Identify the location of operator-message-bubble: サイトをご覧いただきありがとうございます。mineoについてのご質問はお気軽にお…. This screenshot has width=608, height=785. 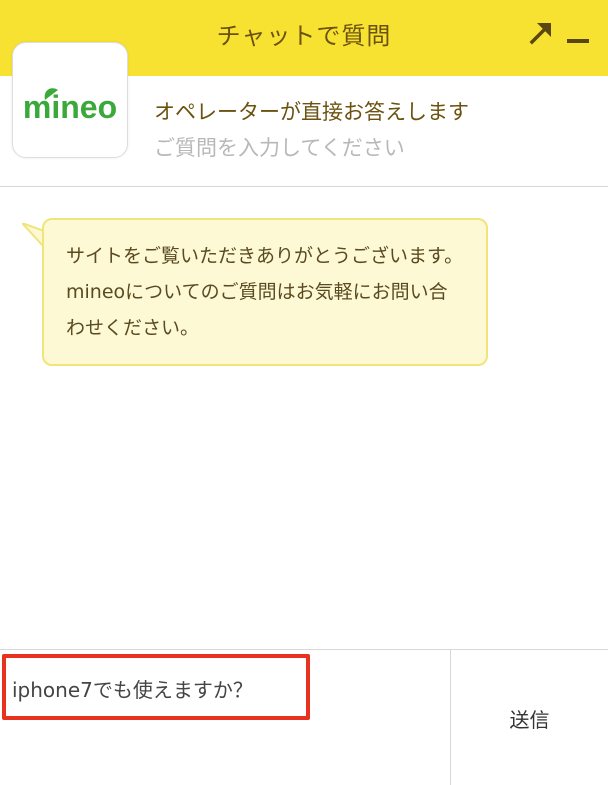
(265, 292).